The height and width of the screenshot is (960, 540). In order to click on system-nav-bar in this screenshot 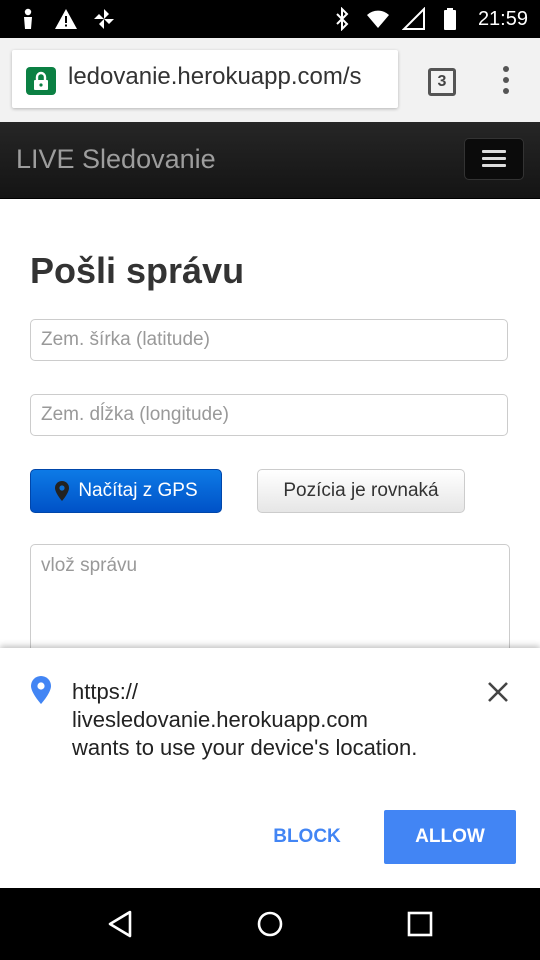, I will do `click(270, 924)`.